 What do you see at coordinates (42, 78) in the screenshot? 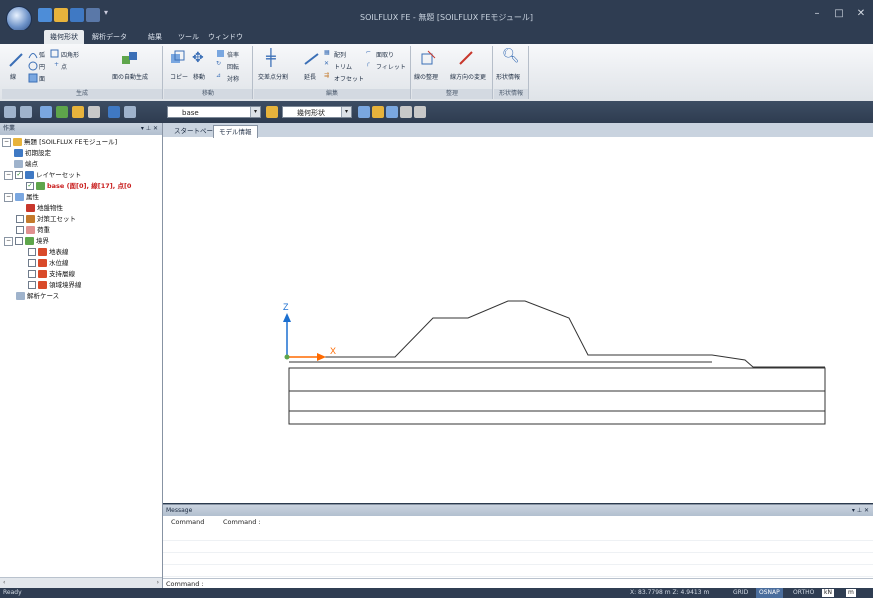
I see `face-tool: 面` at bounding box center [42, 78].